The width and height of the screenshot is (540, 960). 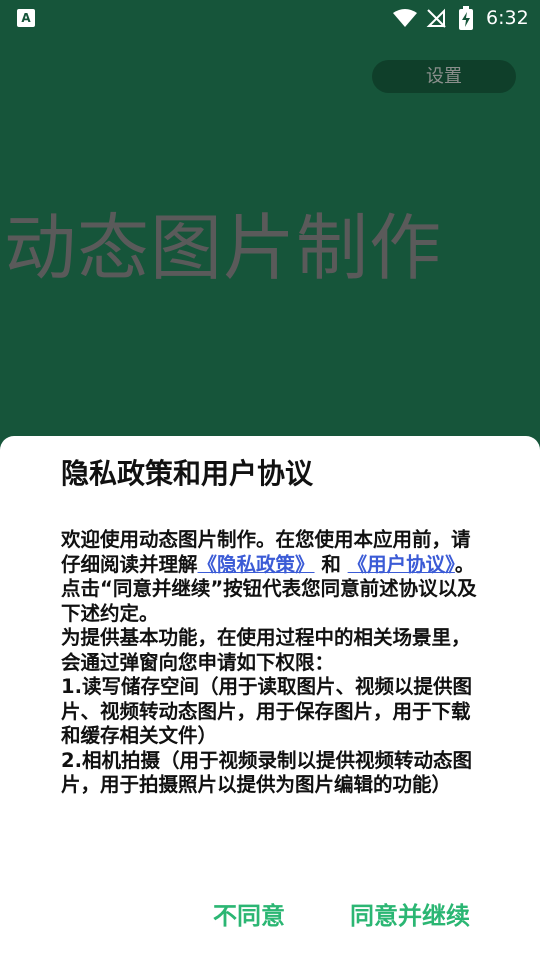 I want to click on and-text: 和, so click(x=331, y=564).